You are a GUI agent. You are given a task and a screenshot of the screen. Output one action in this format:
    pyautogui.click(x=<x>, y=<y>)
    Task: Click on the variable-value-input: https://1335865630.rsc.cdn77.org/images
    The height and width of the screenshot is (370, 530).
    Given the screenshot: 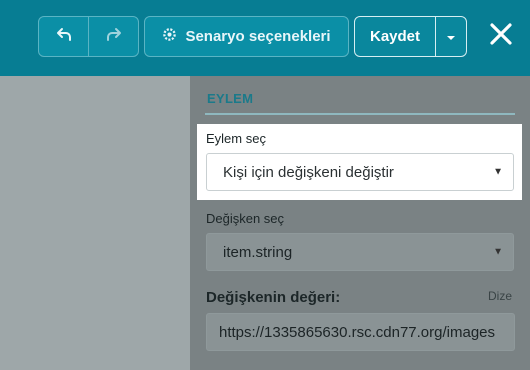 What is the action you would take?
    pyautogui.click(x=360, y=332)
    